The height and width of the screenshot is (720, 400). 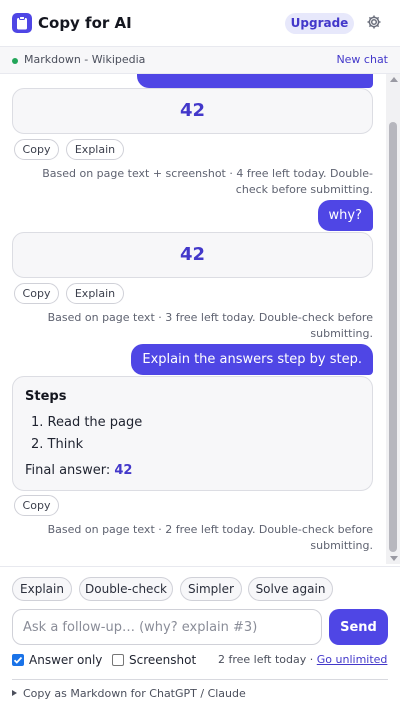 What do you see at coordinates (267, 659) in the screenshot?
I see `quota-text: 2 free left today ·` at bounding box center [267, 659].